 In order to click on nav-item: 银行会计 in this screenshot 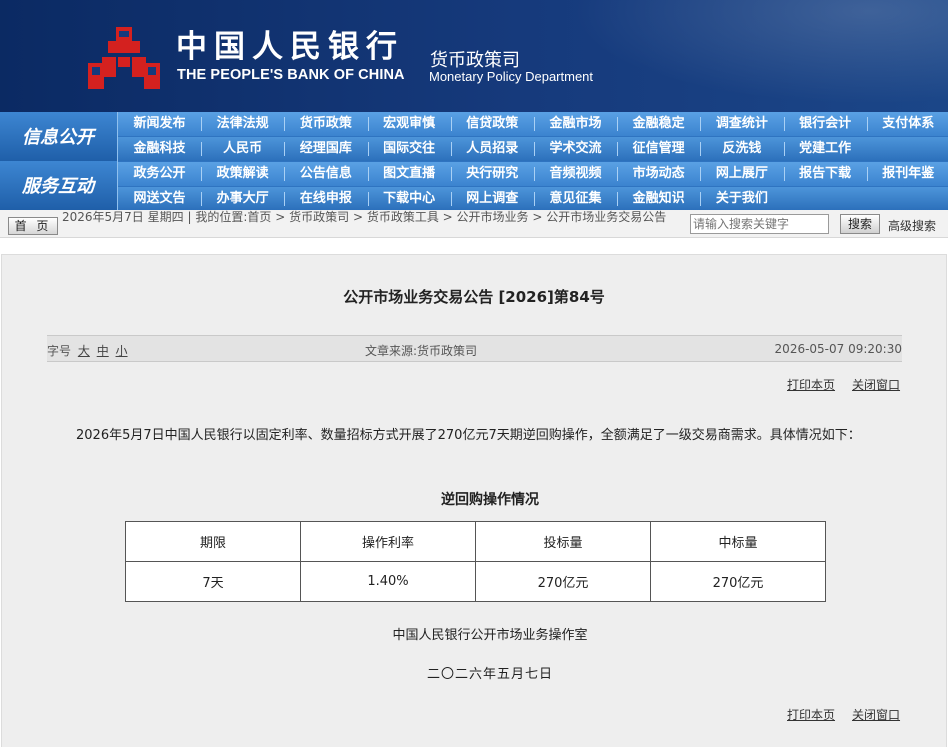, I will do `click(825, 124)`.